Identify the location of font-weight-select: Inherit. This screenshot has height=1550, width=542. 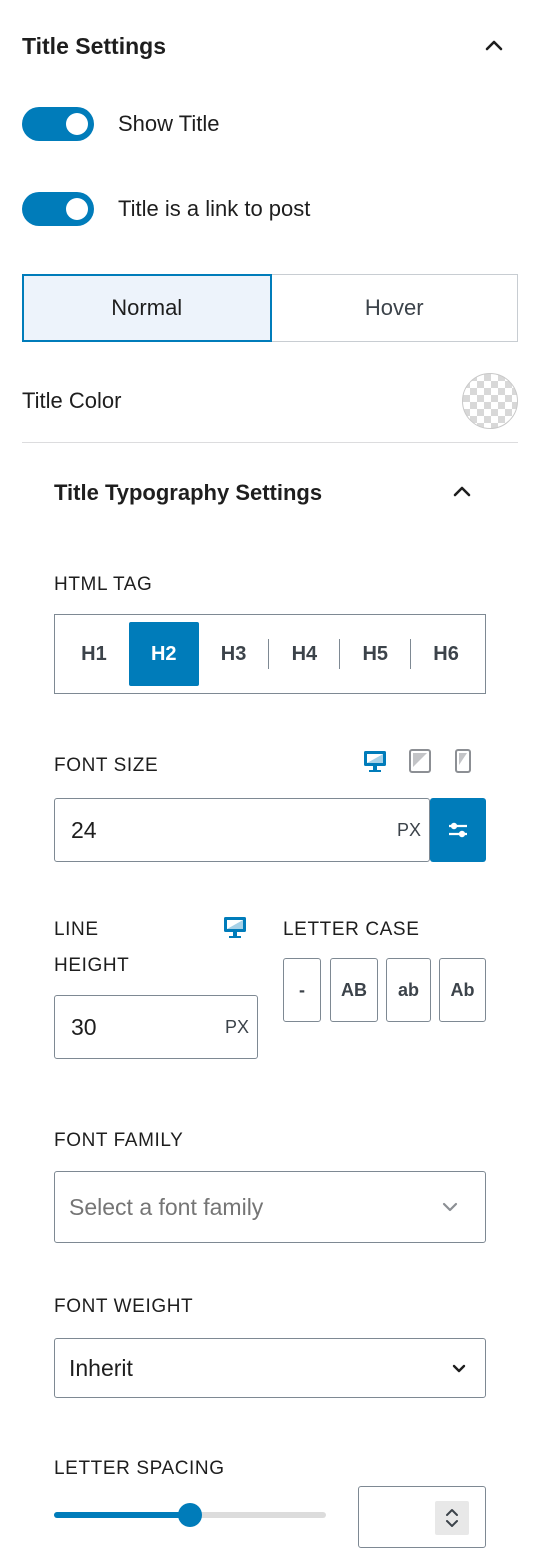
(270, 1368).